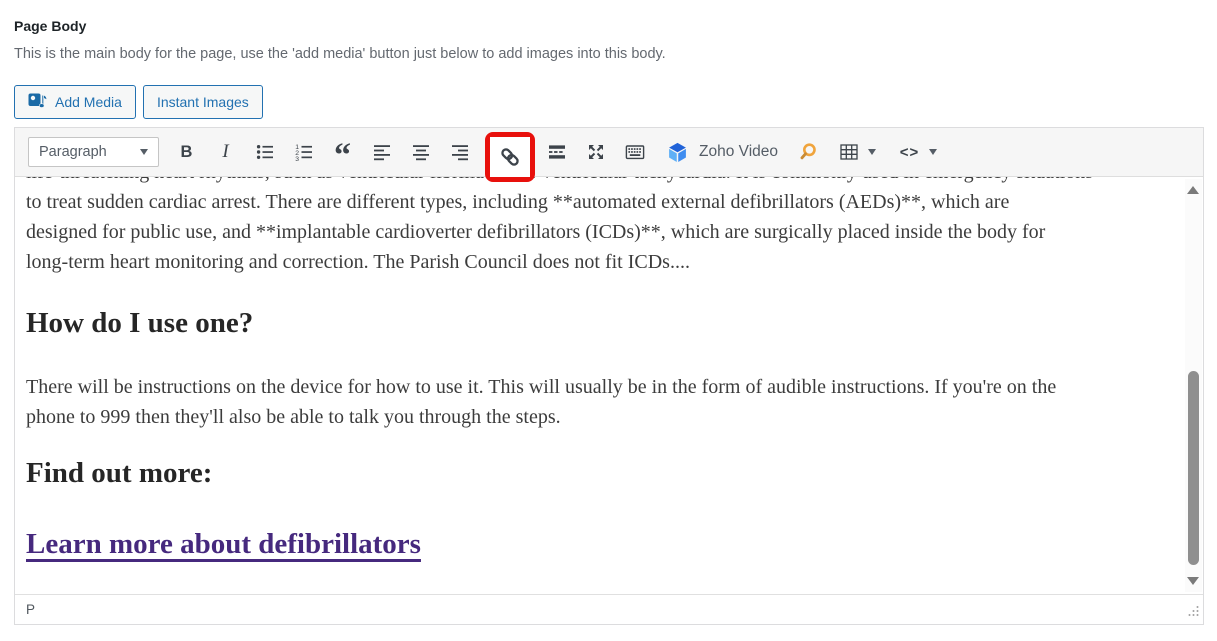  I want to click on chevron-down-icon, so click(144, 152).